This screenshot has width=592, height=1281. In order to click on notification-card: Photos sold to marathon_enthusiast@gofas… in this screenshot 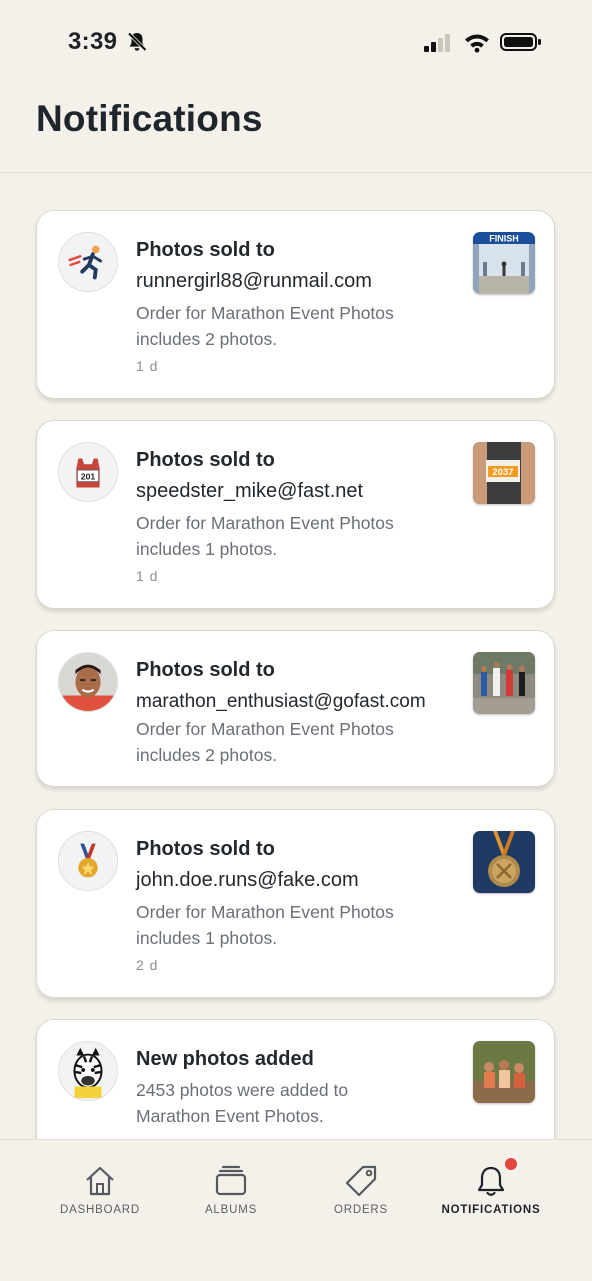, I will do `click(295, 708)`.